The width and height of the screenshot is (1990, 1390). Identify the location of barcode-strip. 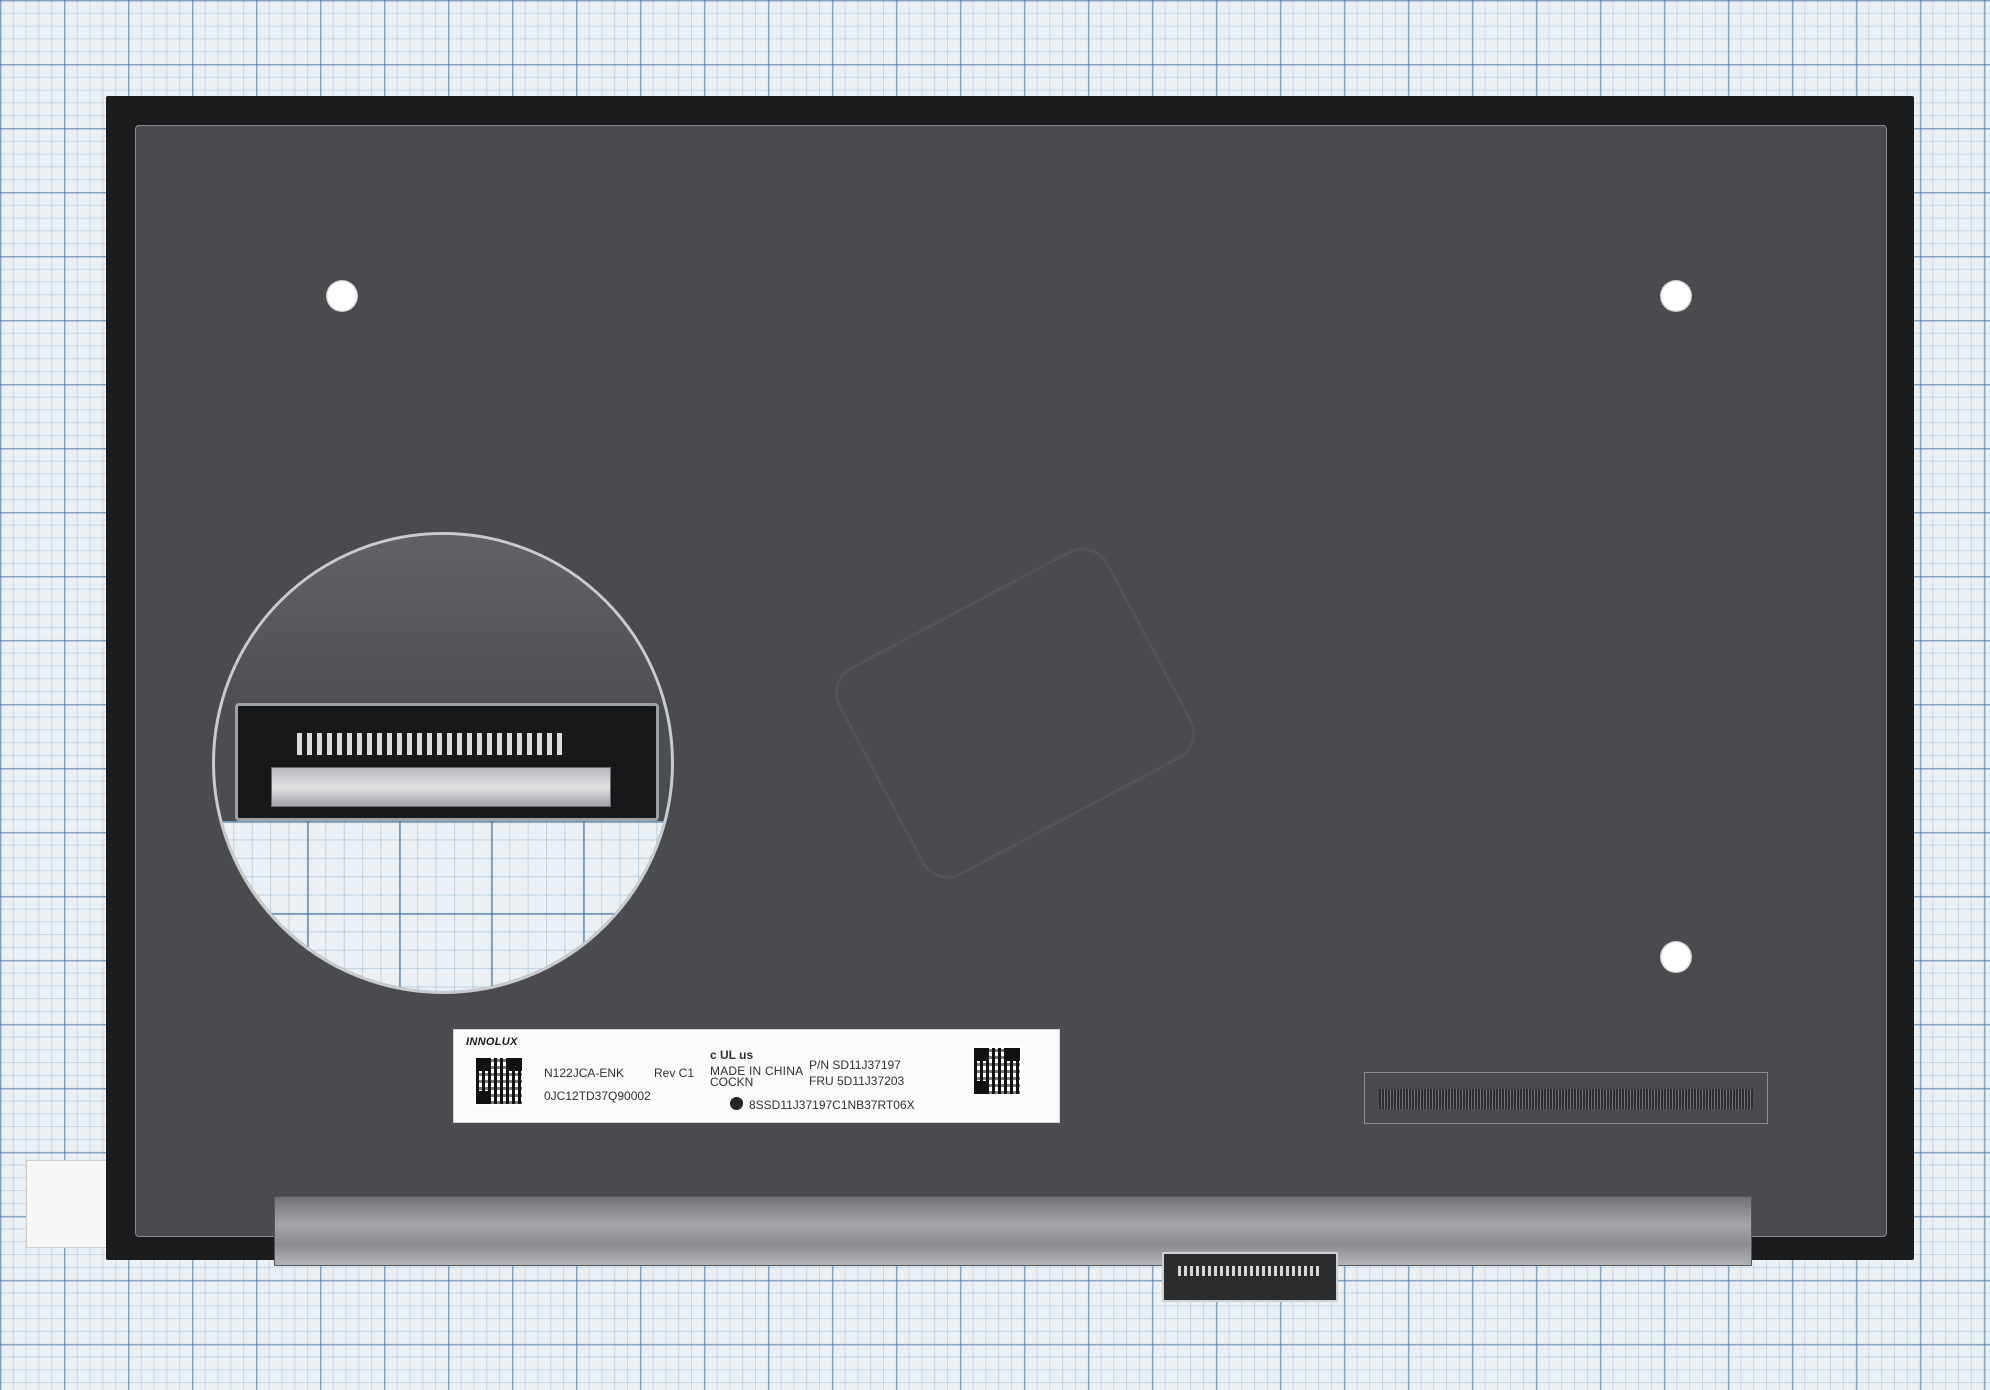
(1566, 1098).